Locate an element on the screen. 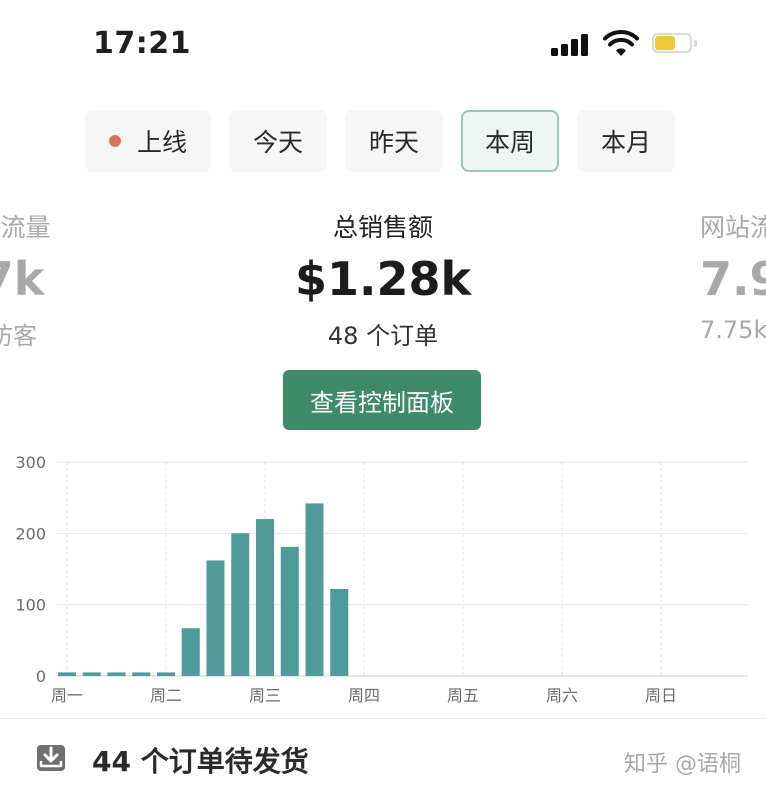 This screenshot has height=792, width=766. tab-this-week-label: 本周 is located at coordinates (509, 142).